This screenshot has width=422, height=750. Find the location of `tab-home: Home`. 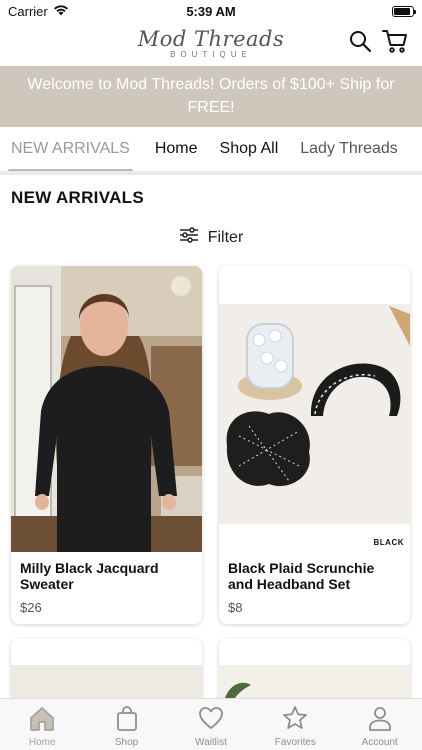

tab-home: Home is located at coordinates (176, 149).